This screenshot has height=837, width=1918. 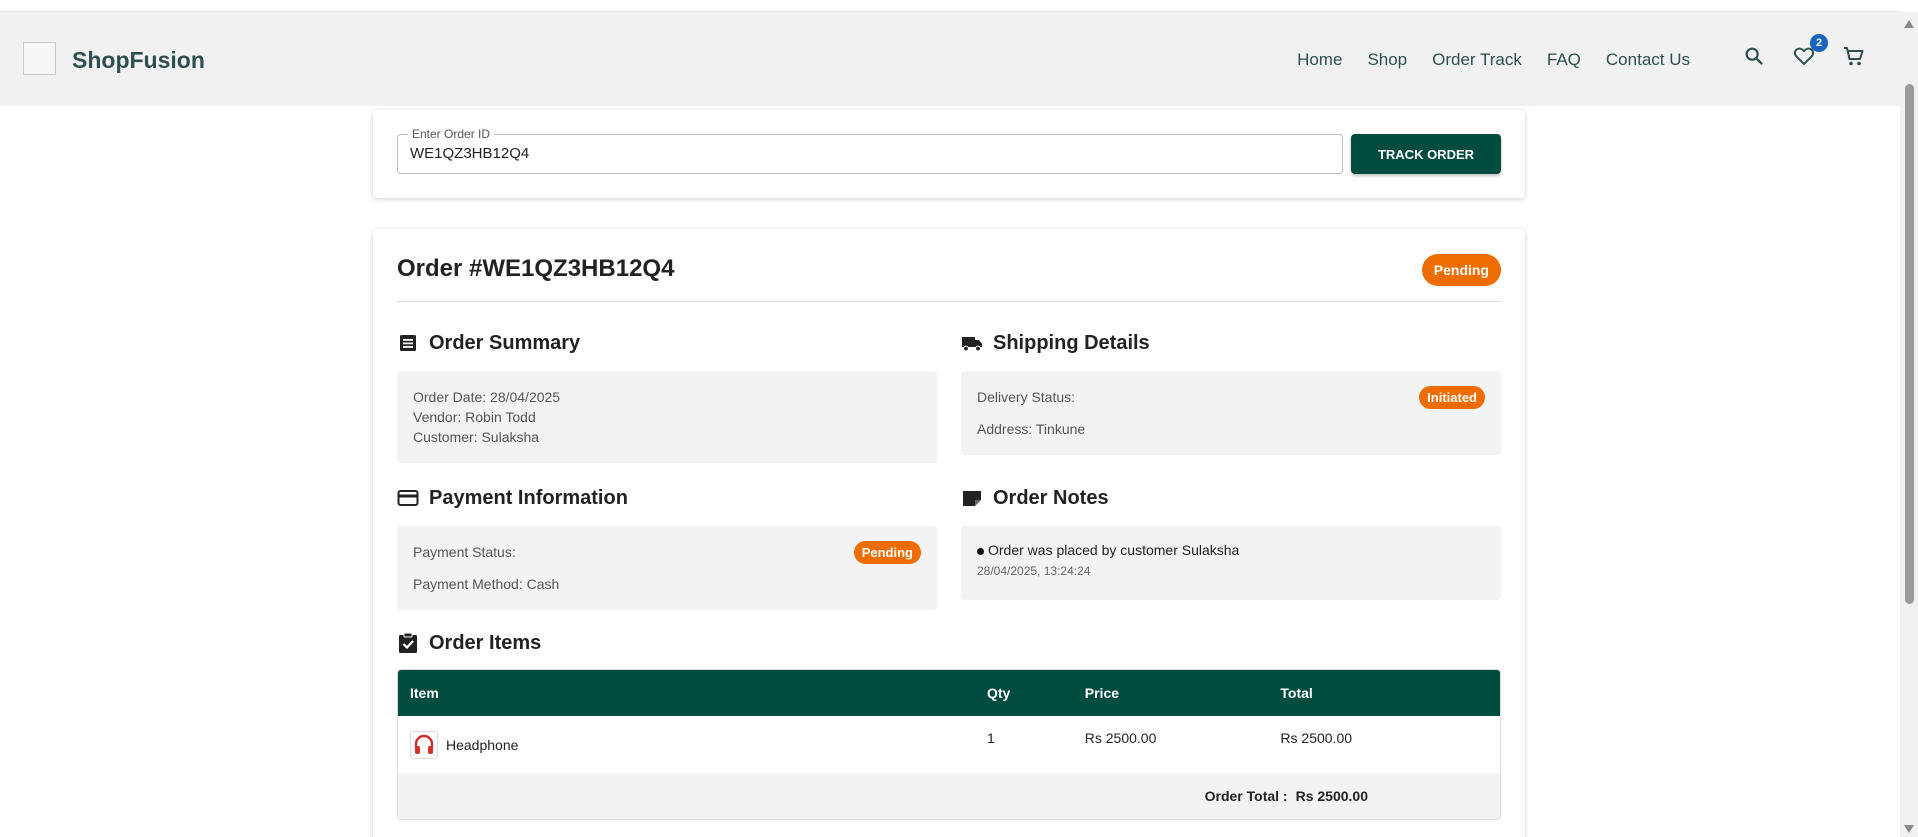 I want to click on nav-home: Home, so click(x=1319, y=60).